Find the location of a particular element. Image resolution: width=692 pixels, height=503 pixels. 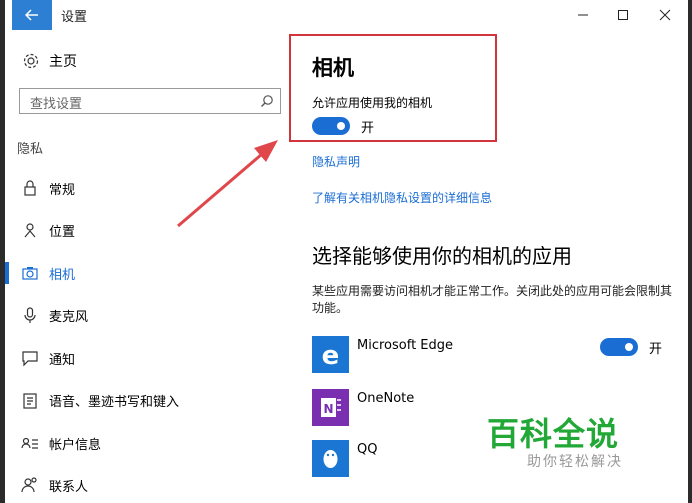

back-button is located at coordinates (32, 15).